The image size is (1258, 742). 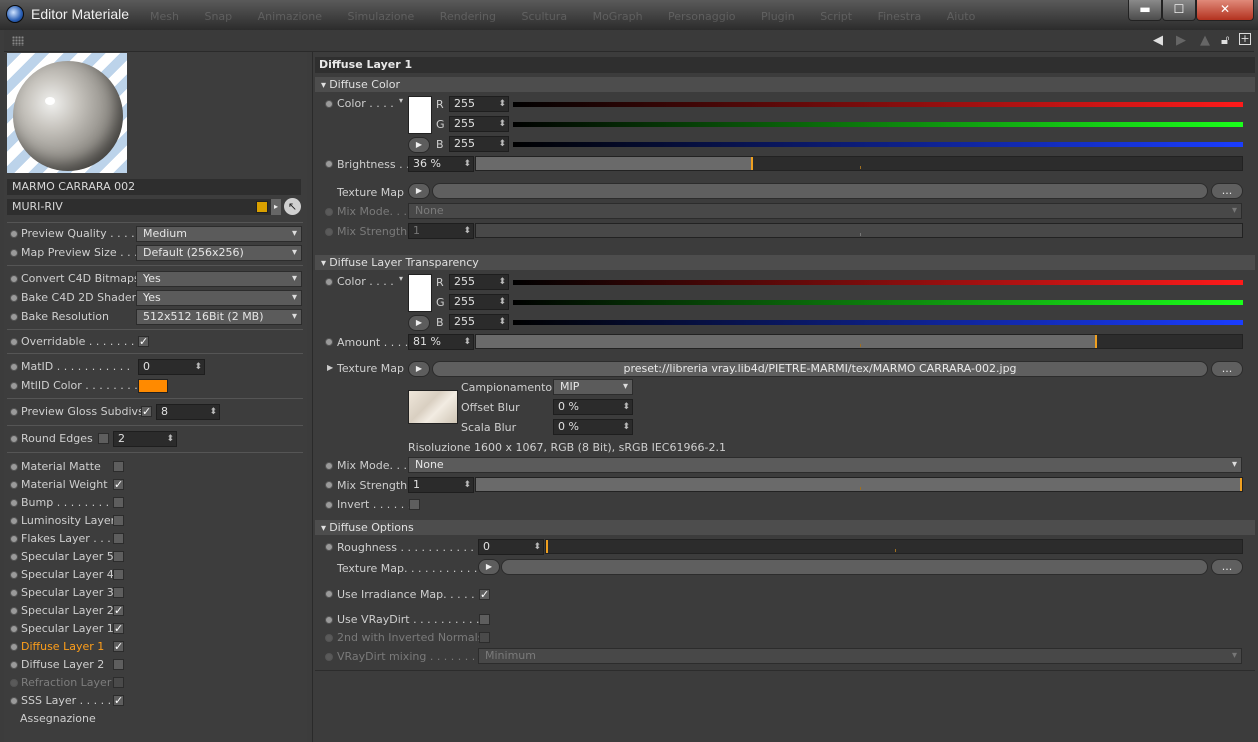 What do you see at coordinates (157, 503) in the screenshot?
I see `channel-row: Bump . . . . . . . . . .` at bounding box center [157, 503].